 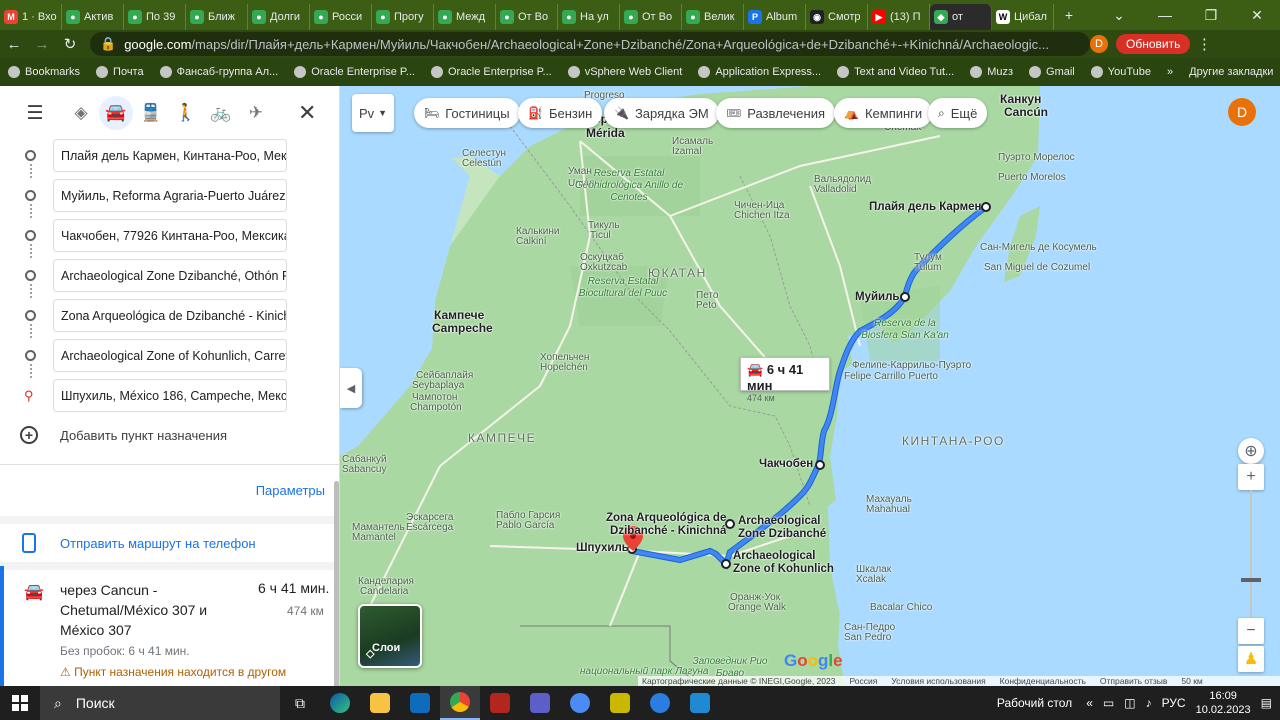 What do you see at coordinates (1204, 44) in the screenshot?
I see `menu-dots-icon: ⋮` at bounding box center [1204, 44].